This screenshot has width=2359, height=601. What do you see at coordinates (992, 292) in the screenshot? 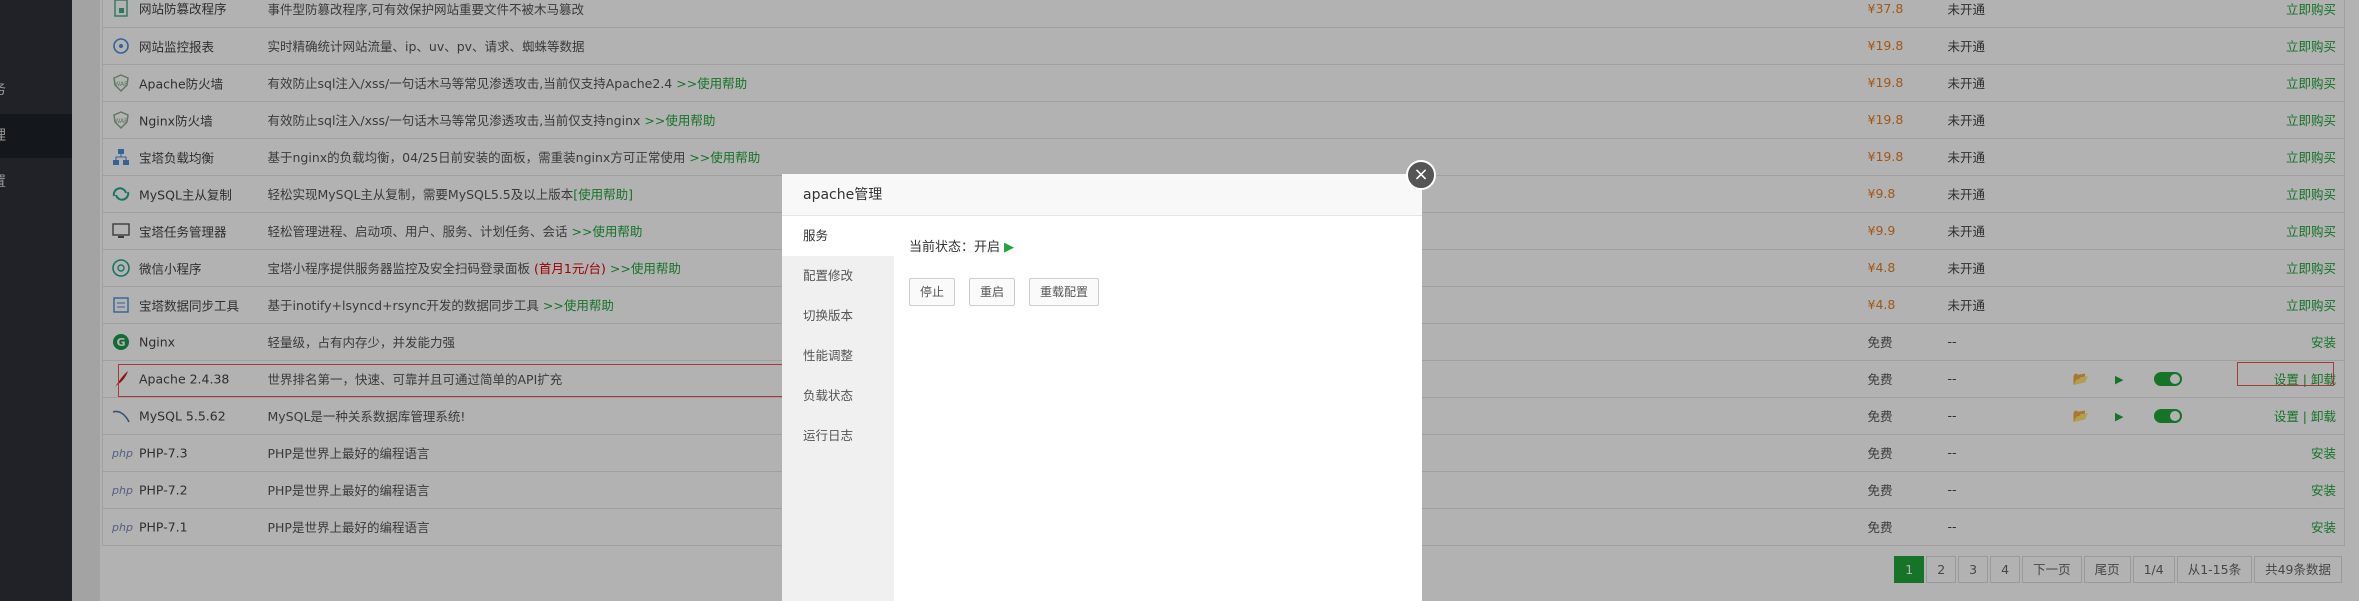
I see `restart-button: 重启` at bounding box center [992, 292].